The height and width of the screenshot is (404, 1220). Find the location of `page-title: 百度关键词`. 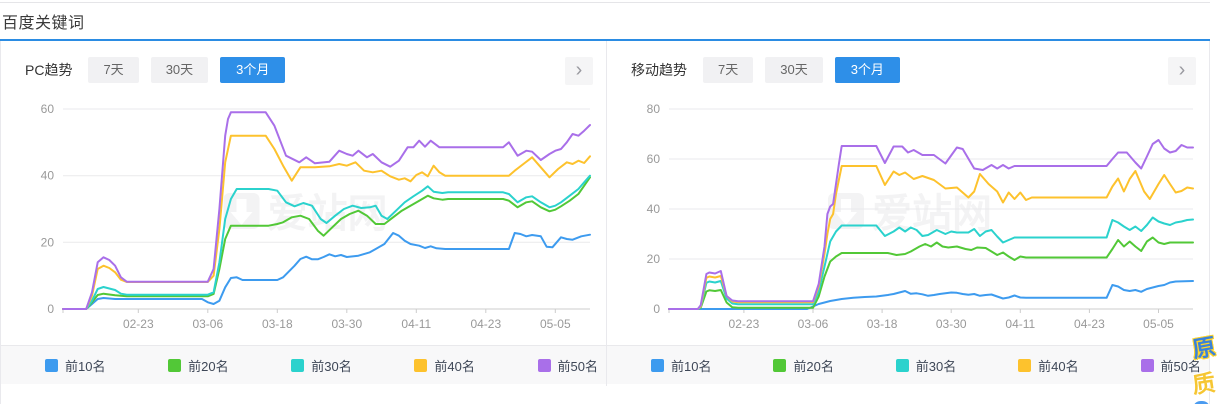

page-title: 百度关键词 is located at coordinates (43, 23).